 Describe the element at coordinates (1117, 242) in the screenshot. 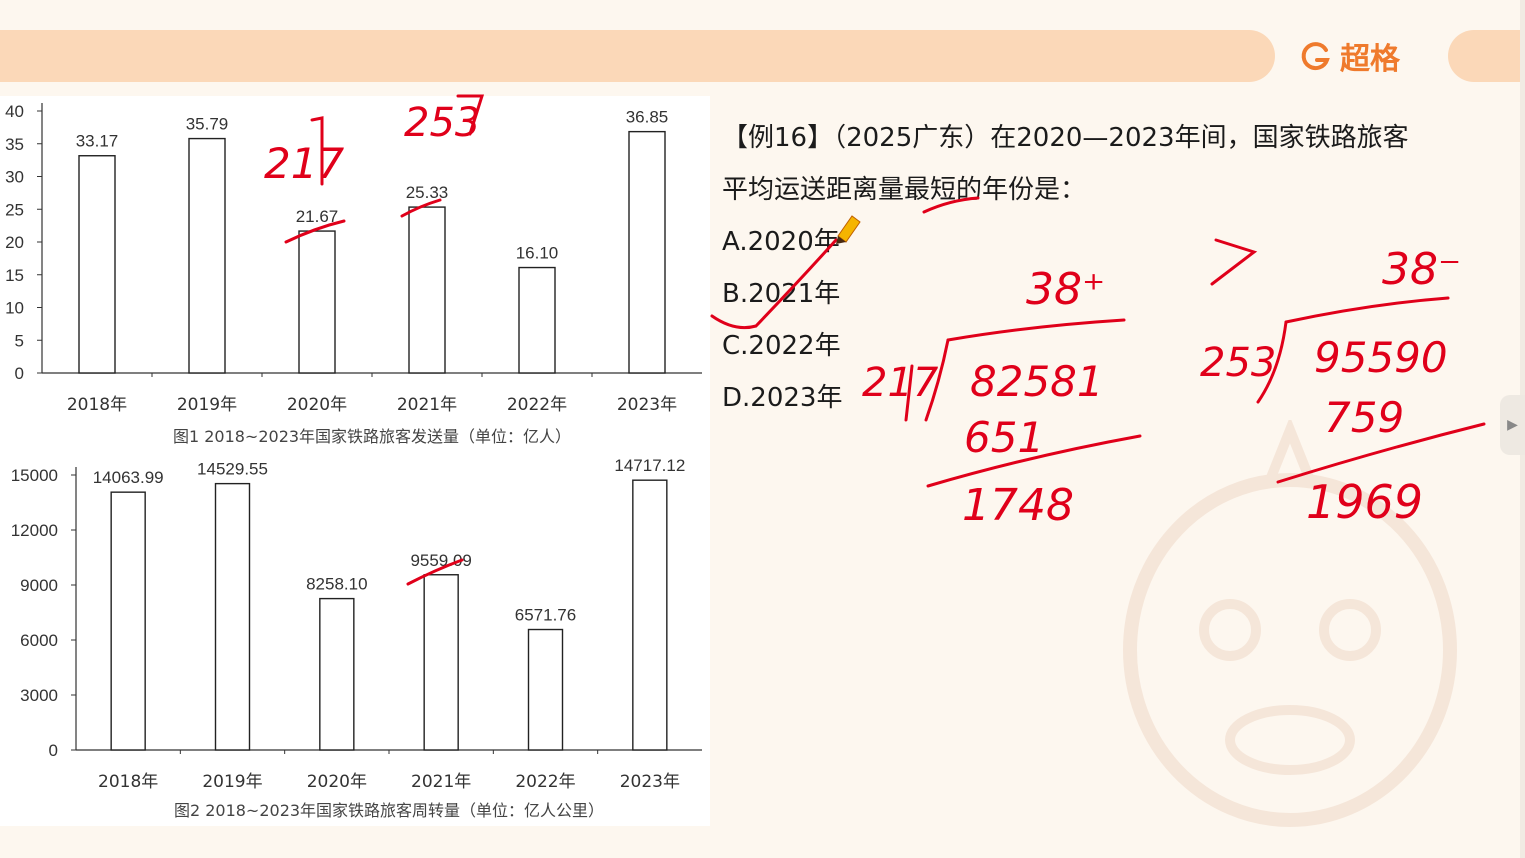

I see `option-a: A.2020年` at that location.